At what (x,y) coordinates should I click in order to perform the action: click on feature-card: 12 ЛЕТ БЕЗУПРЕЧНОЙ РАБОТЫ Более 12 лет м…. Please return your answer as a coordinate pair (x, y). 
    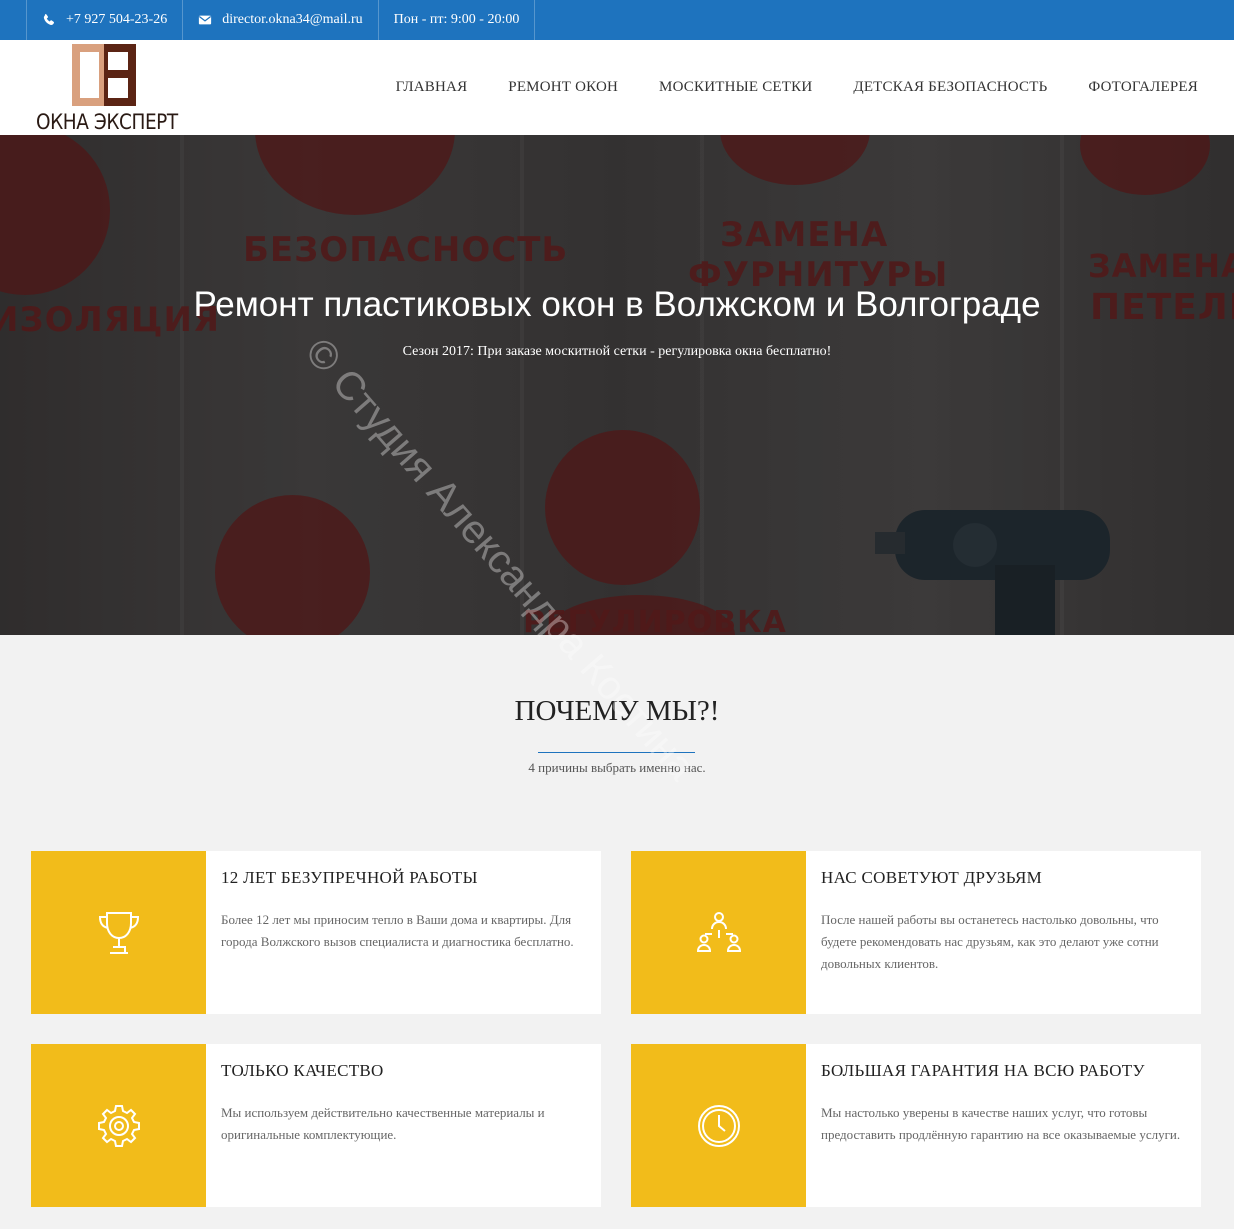
    Looking at the image, I should click on (316, 932).